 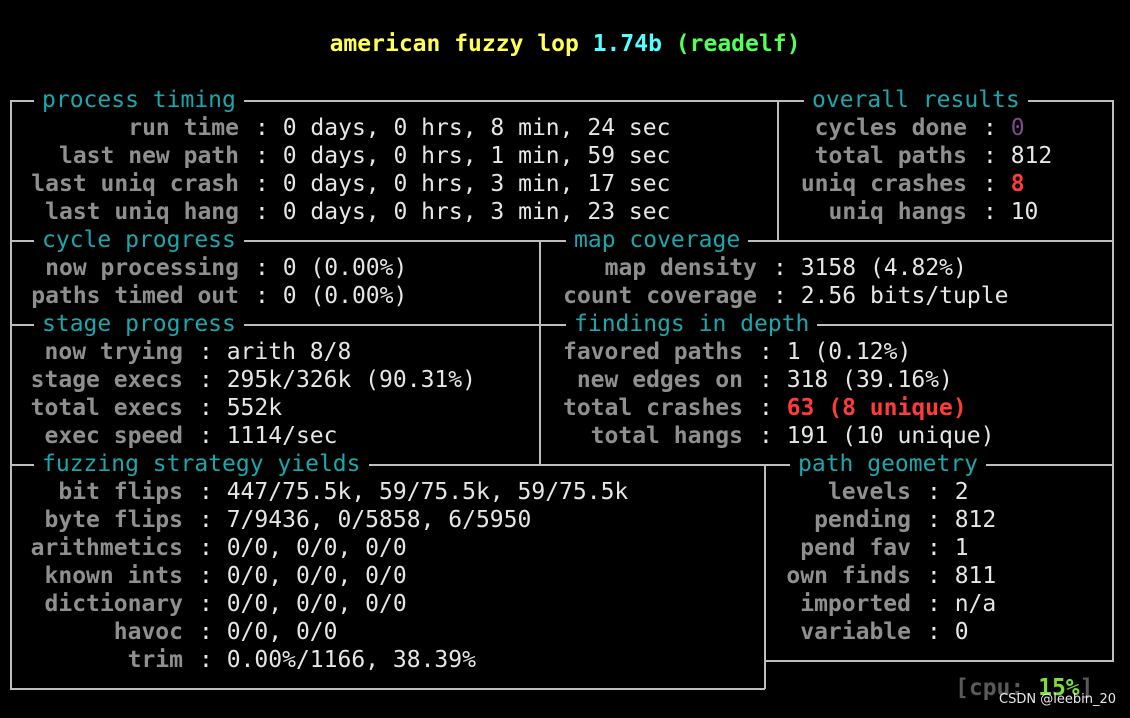 What do you see at coordinates (939, 661) in the screenshot?
I see `frame-line-geometry-bottom` at bounding box center [939, 661].